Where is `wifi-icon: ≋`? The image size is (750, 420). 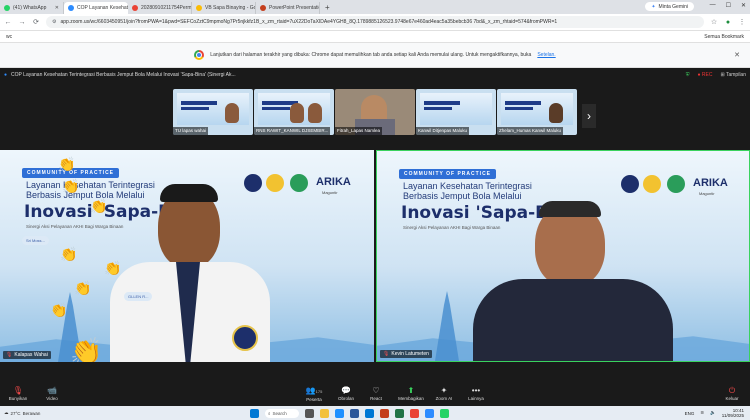 wifi-icon: ≋ is located at coordinates (702, 413).